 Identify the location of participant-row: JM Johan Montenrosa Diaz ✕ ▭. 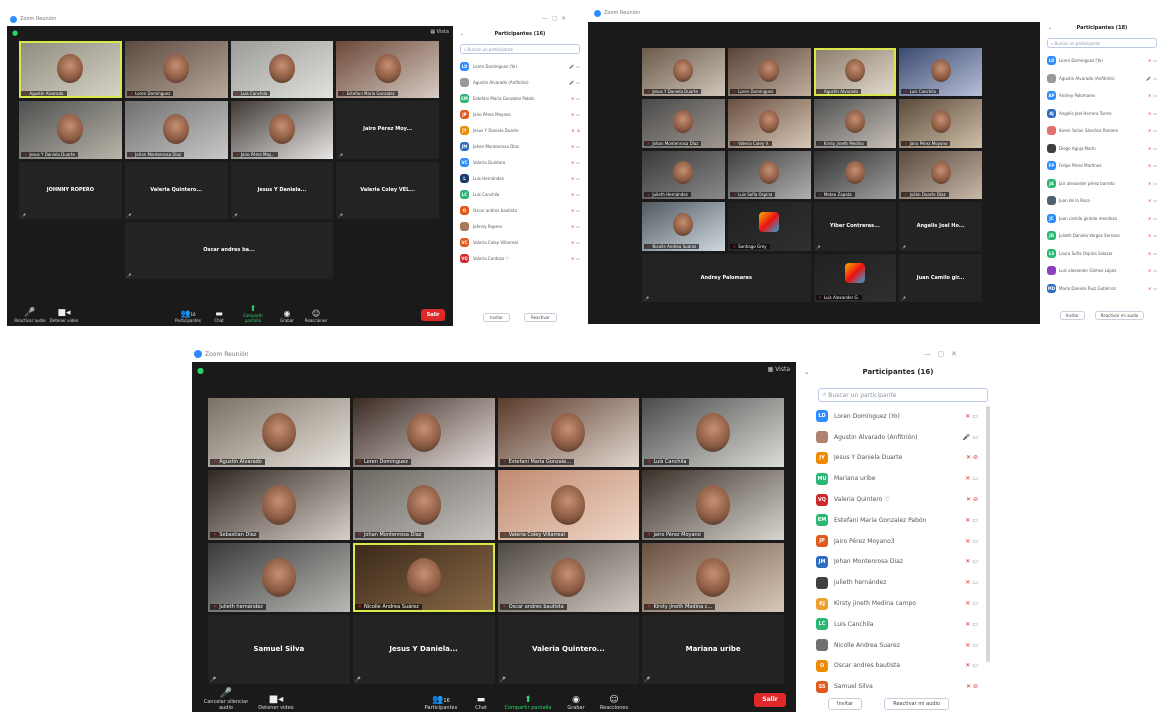
(897, 562).